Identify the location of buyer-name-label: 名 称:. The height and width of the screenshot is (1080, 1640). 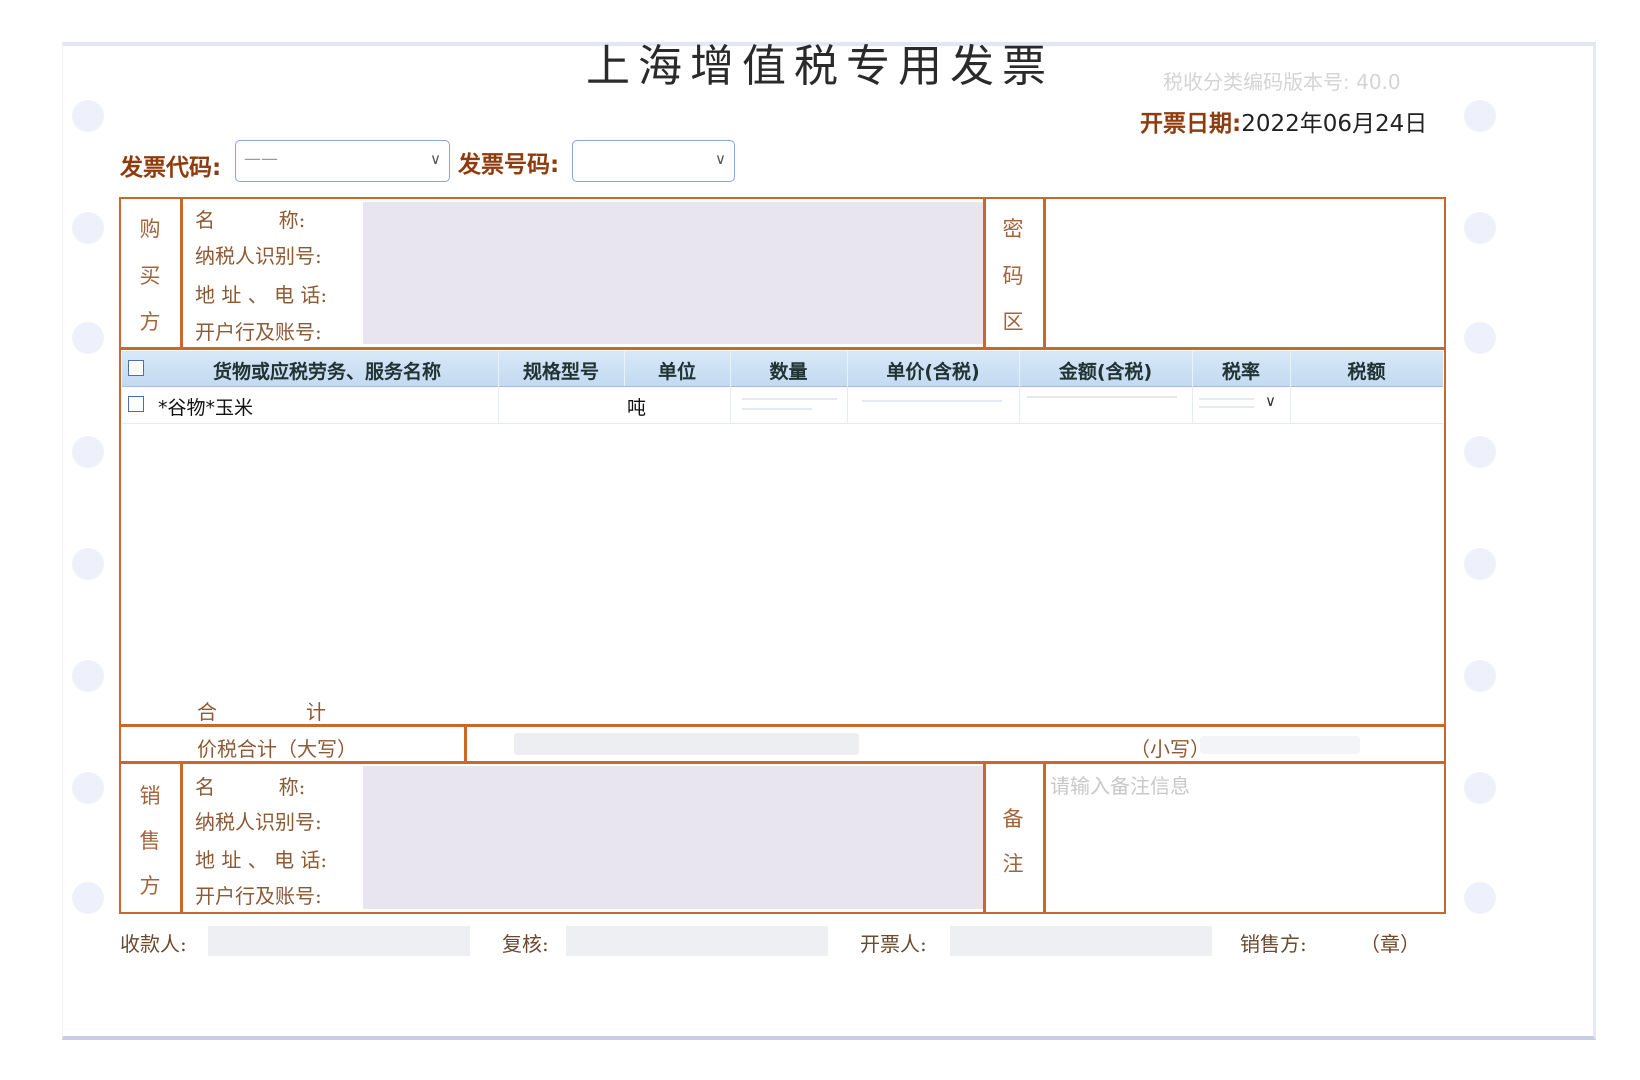
(250, 220).